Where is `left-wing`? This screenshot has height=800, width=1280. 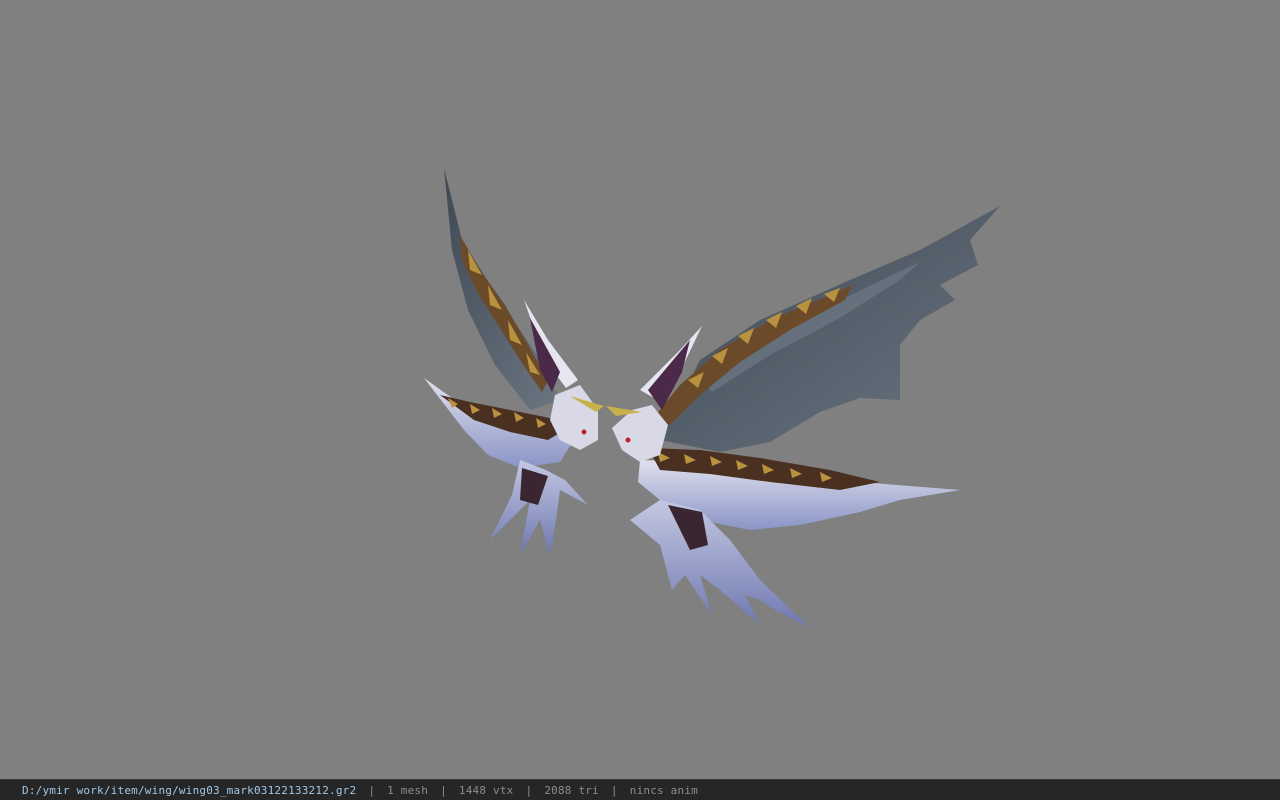
left-wing is located at coordinates (514, 361).